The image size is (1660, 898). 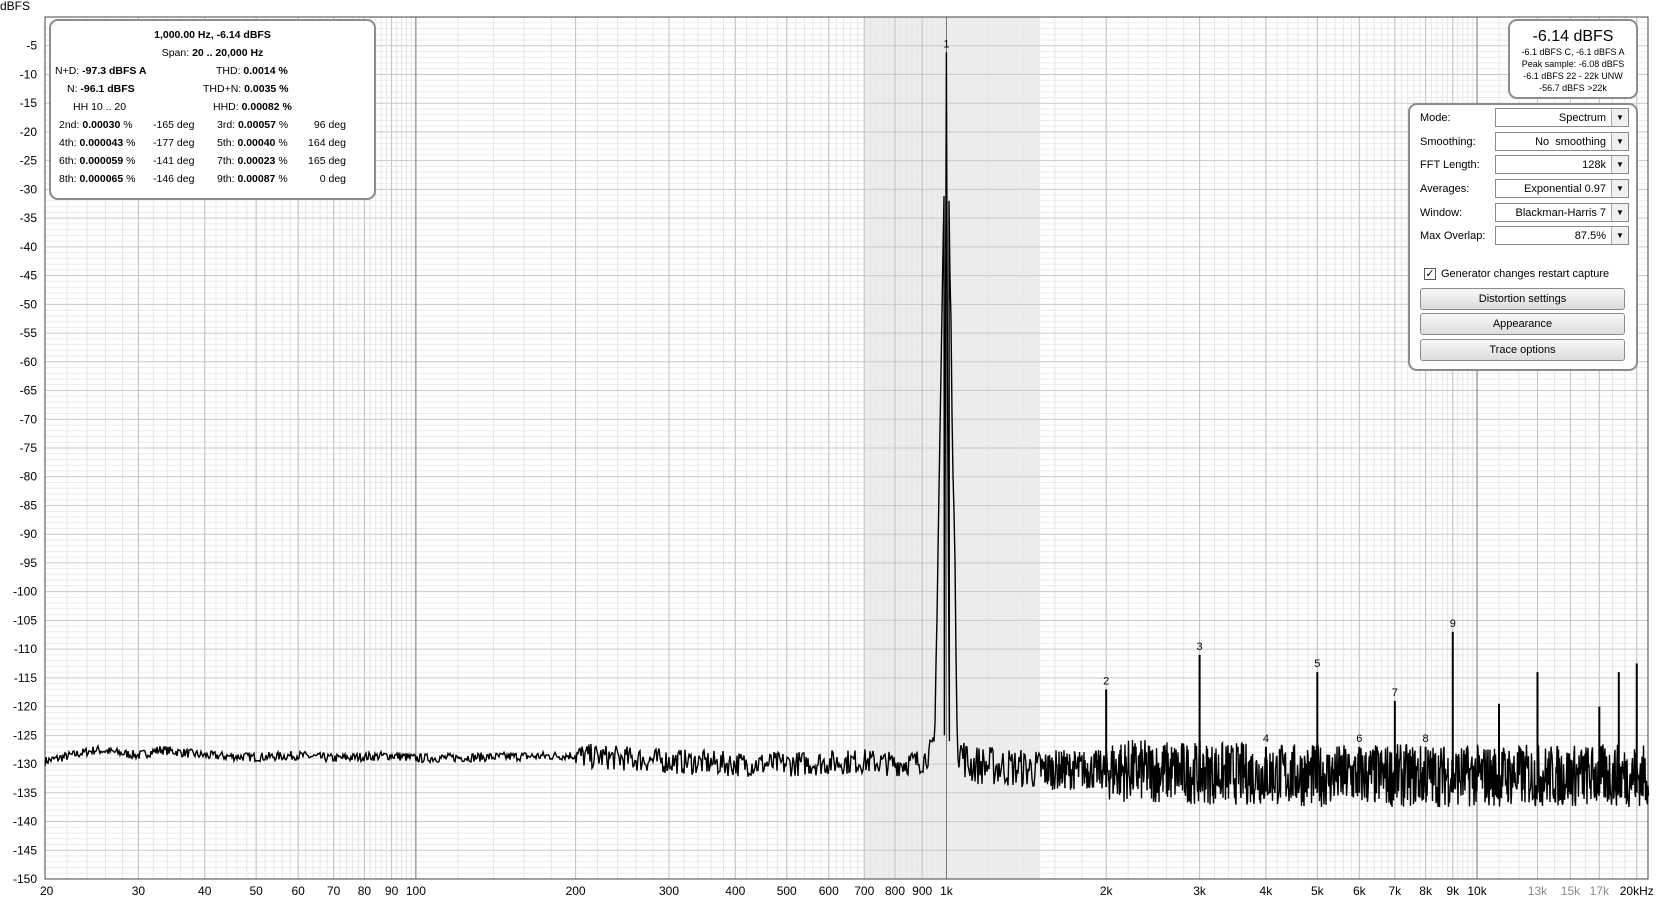 What do you see at coordinates (29, 448) in the screenshot?
I see `y-tick-label: -75` at bounding box center [29, 448].